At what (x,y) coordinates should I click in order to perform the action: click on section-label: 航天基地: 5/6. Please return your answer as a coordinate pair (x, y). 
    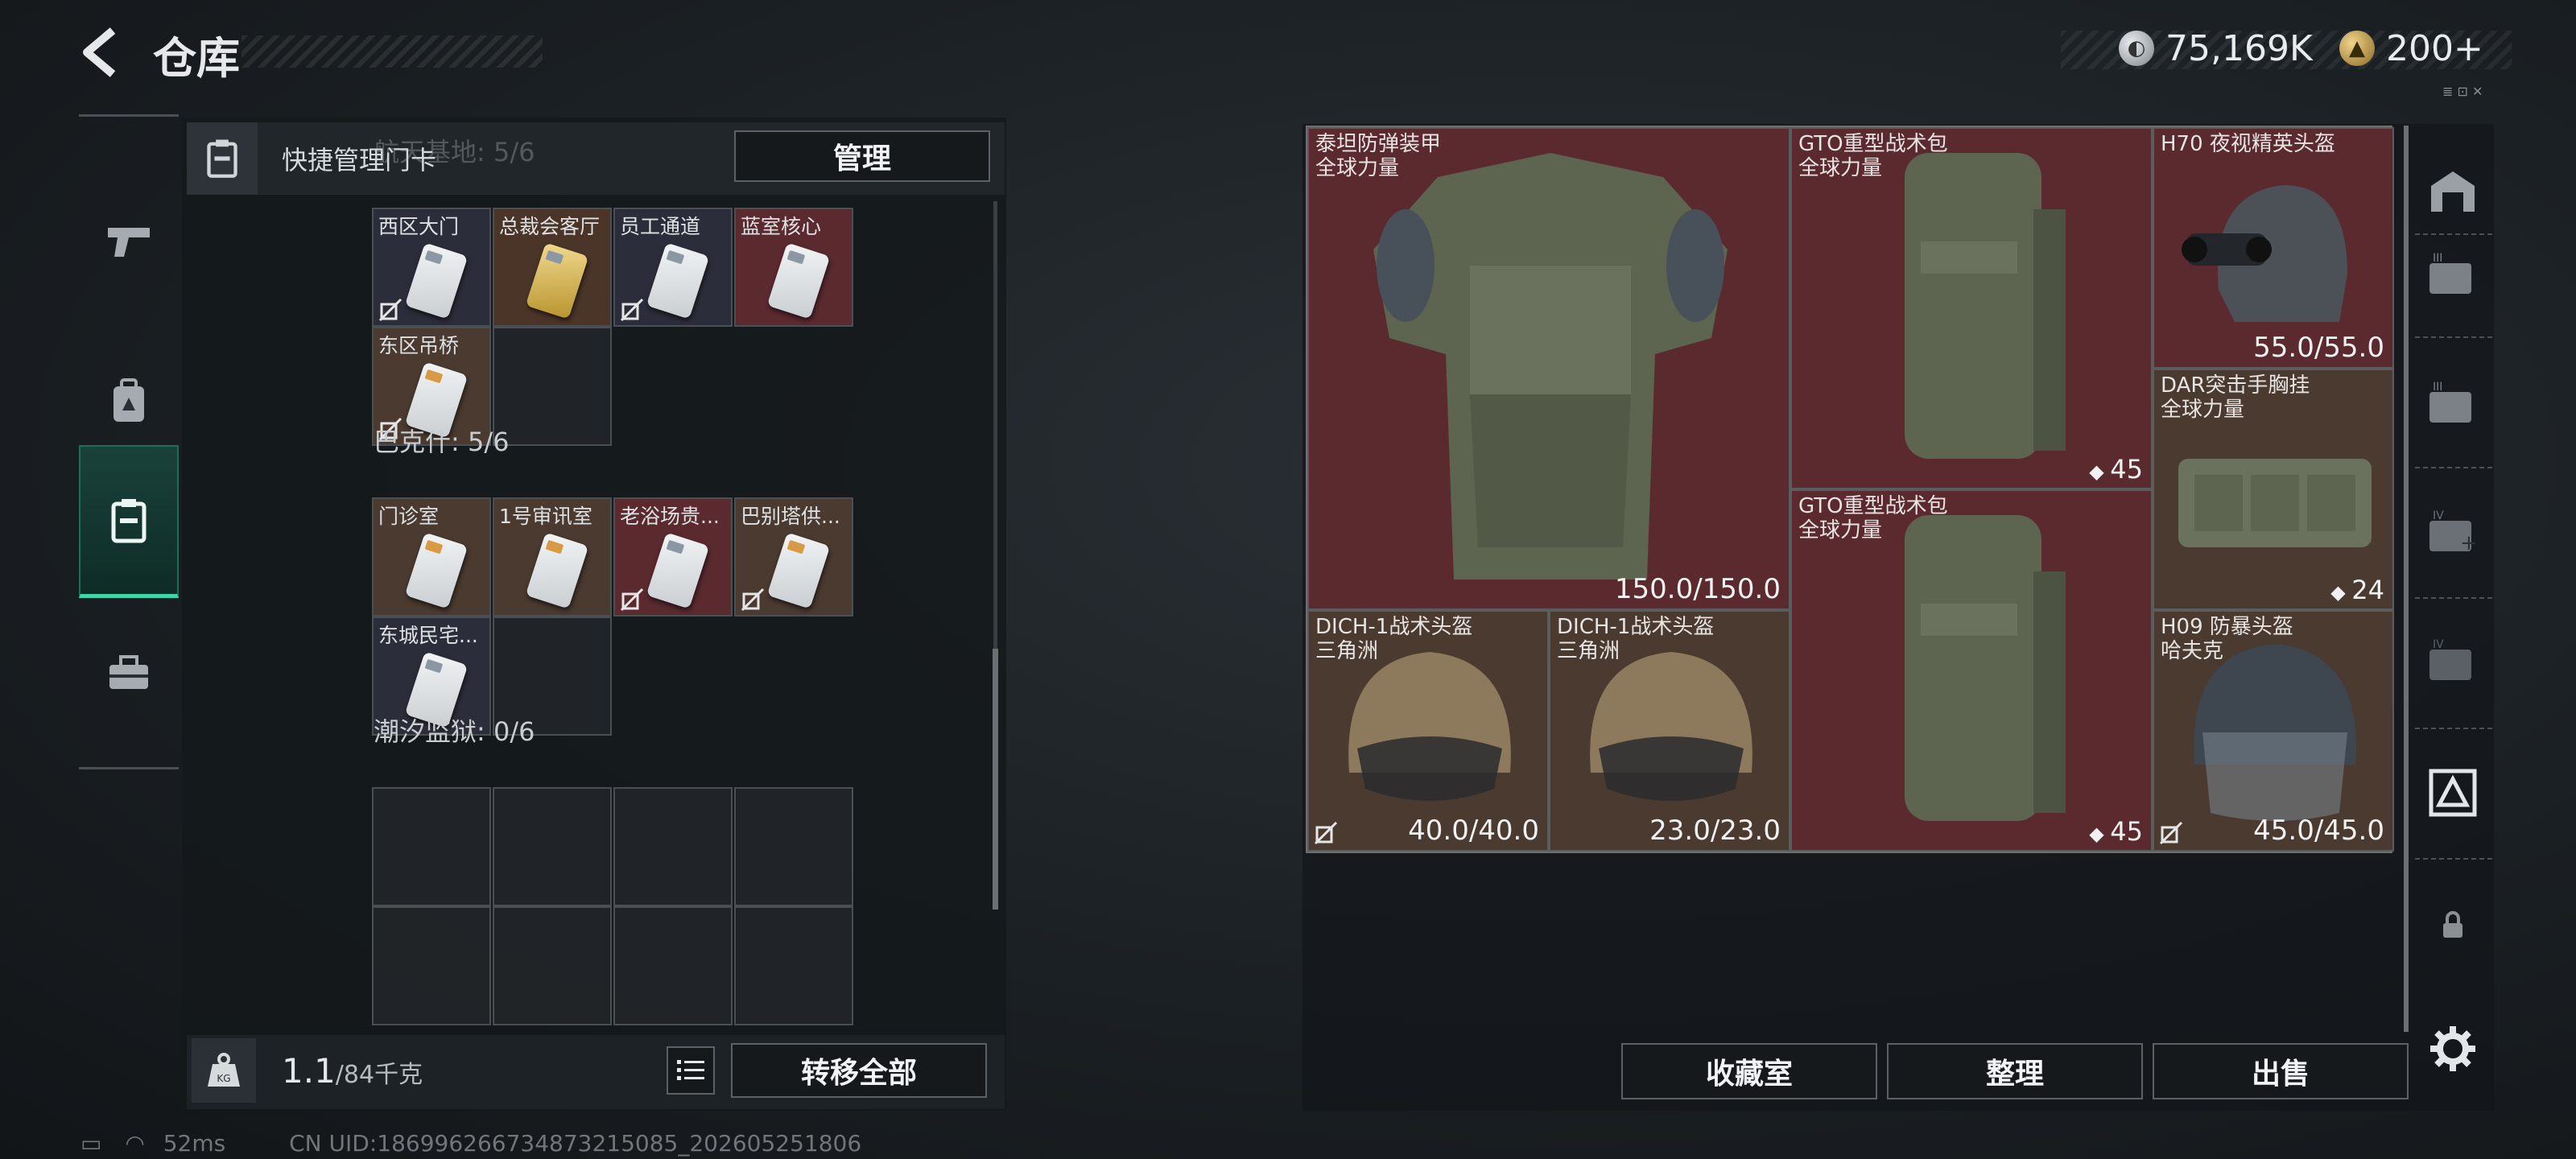
    Looking at the image, I should click on (454, 152).